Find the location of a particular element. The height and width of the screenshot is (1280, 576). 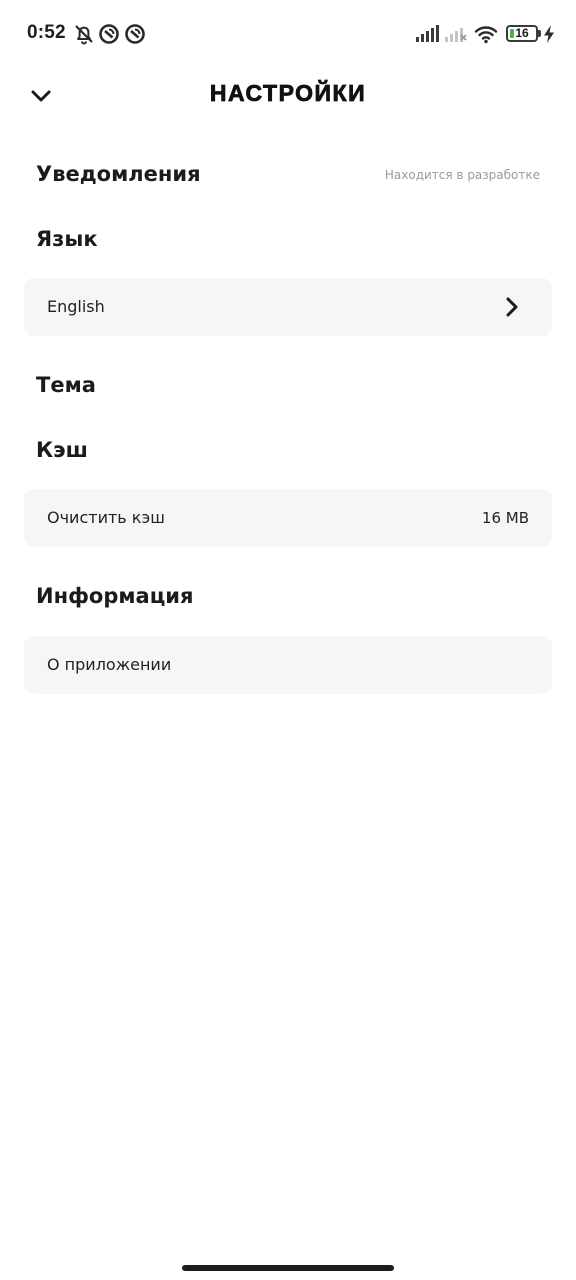

theme-heading: Тема is located at coordinates (66, 385).